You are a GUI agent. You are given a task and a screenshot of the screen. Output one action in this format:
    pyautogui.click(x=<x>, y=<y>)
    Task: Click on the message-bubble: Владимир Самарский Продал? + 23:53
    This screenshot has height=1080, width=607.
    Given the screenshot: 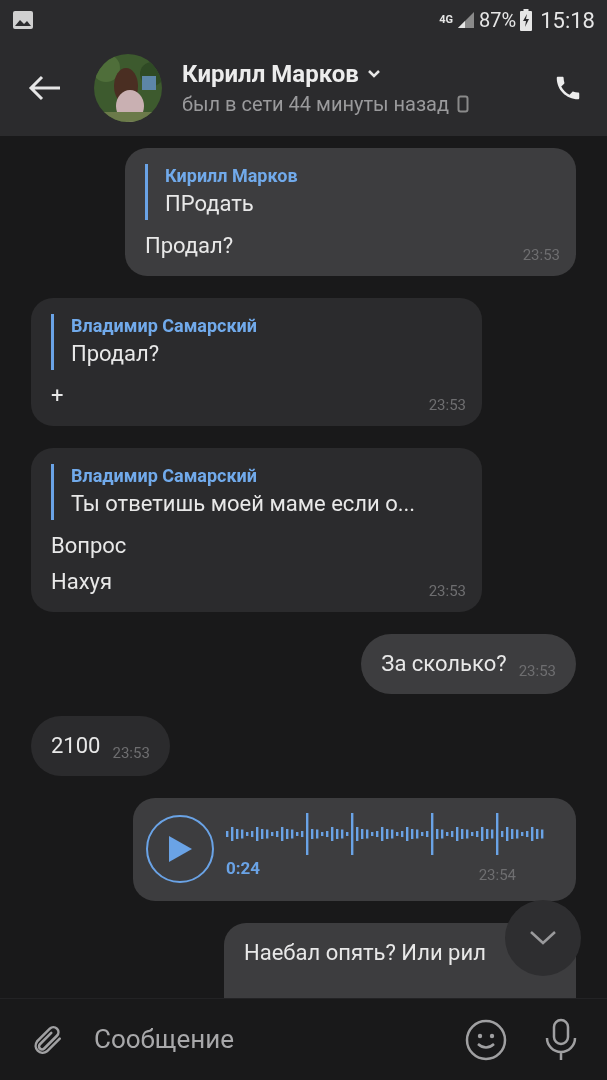 What is the action you would take?
    pyautogui.click(x=256, y=362)
    